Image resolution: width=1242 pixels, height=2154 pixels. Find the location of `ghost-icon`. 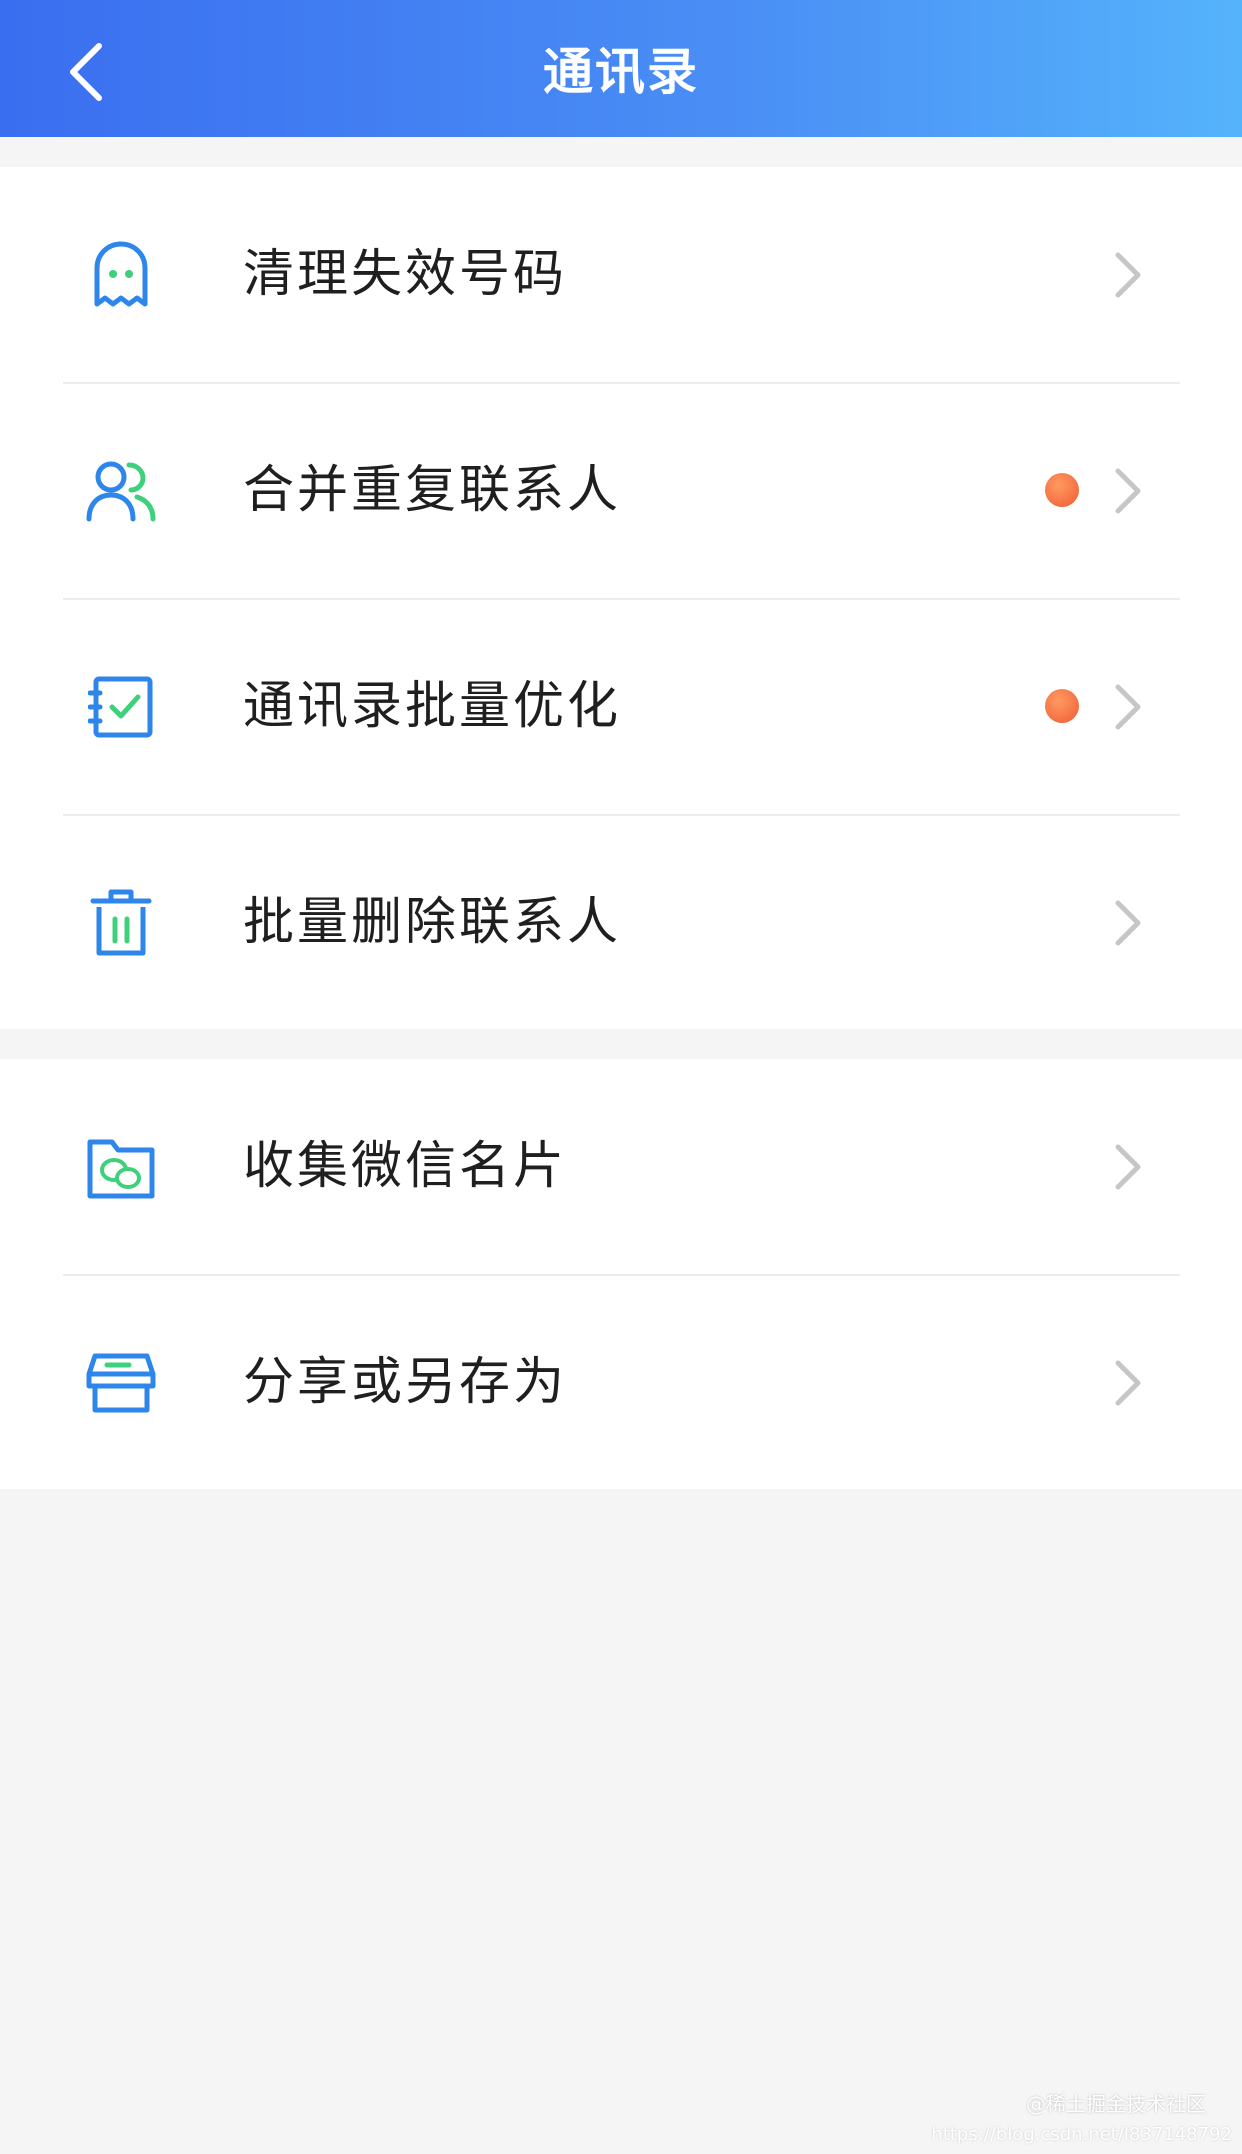

ghost-icon is located at coordinates (121, 275).